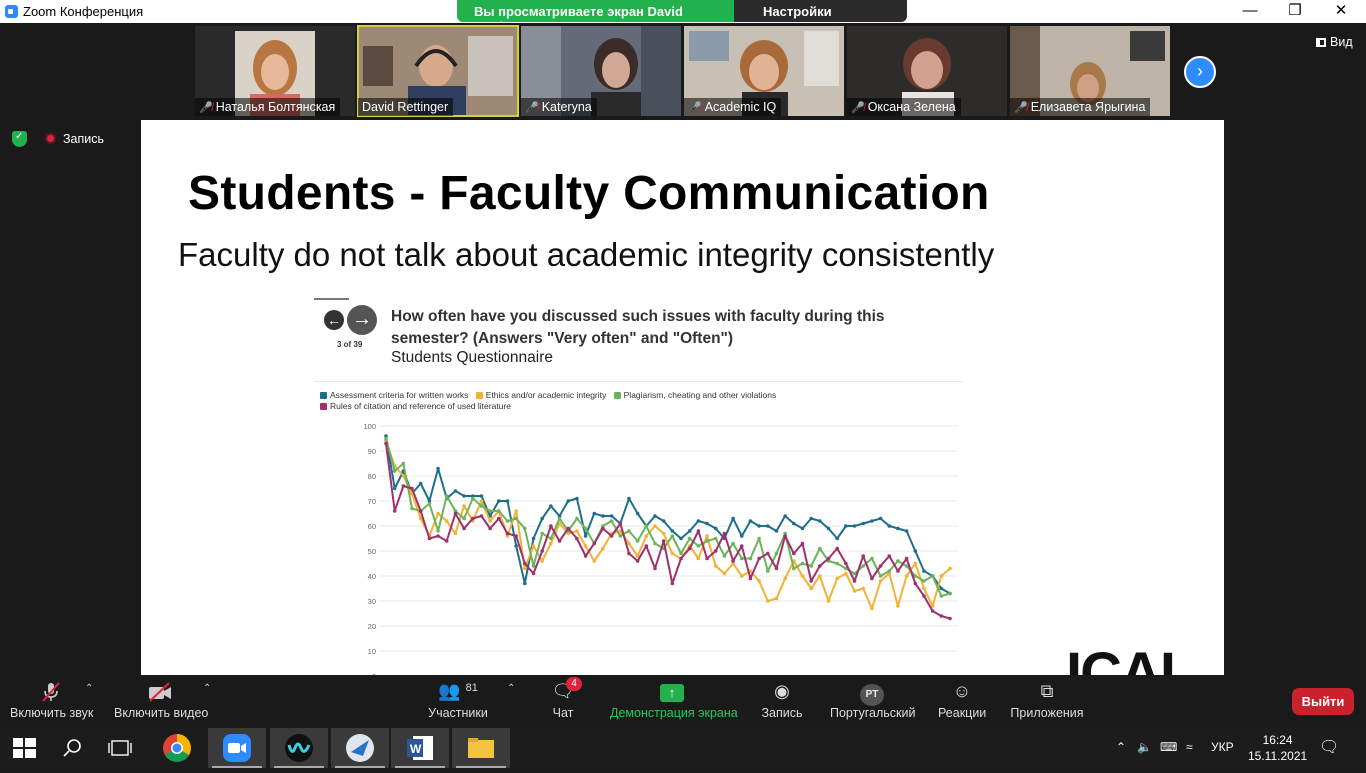 The height and width of the screenshot is (773, 1366). Describe the element at coordinates (334, 320) in the screenshot. I see `prev-arrow-icon: ←` at that location.